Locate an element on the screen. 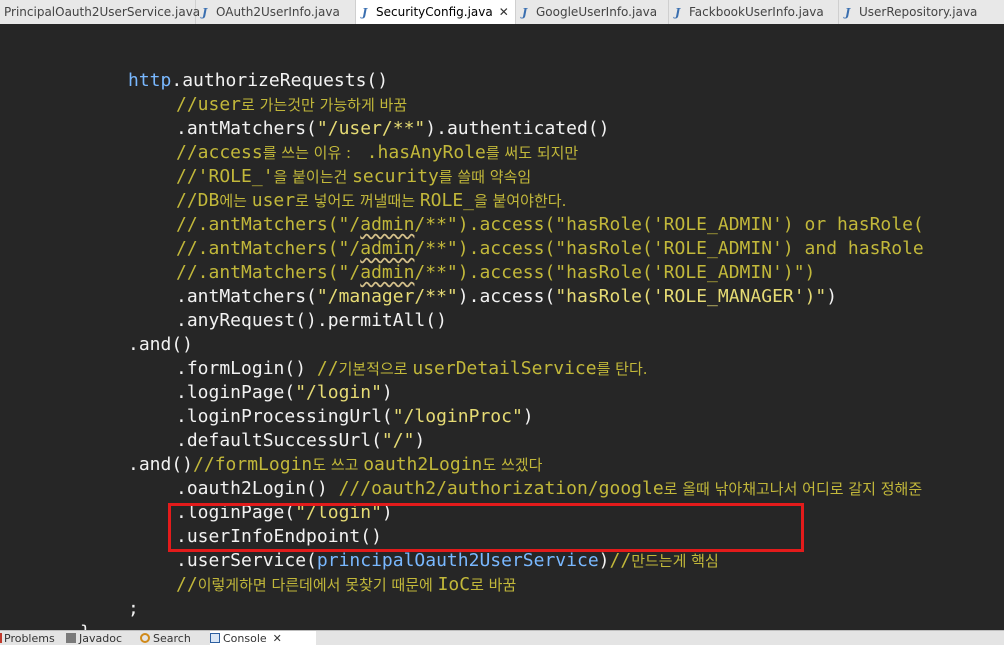  code-token: 를 쓰는 이유 : is located at coordinates (309, 153).